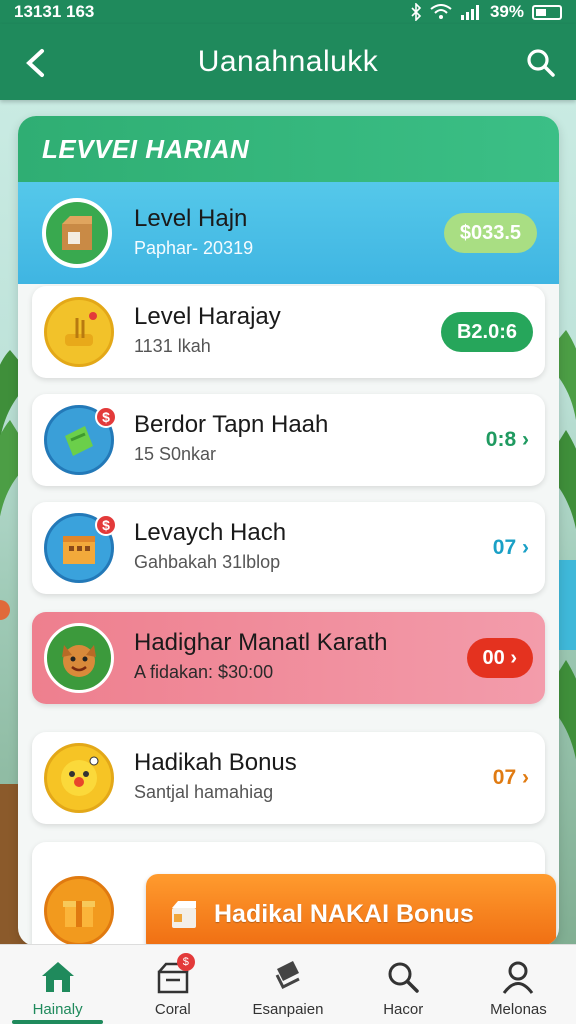 Image resolution: width=576 pixels, height=1024 pixels. Describe the element at coordinates (54, 11) in the screenshot. I see `status-time: 13131 163` at that location.